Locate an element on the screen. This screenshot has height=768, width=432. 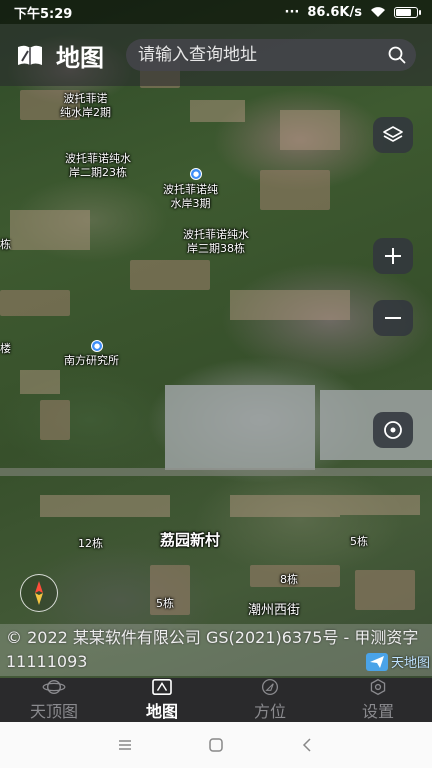
map-label-line: 波托菲诺纯 is located at coordinates (190, 189).